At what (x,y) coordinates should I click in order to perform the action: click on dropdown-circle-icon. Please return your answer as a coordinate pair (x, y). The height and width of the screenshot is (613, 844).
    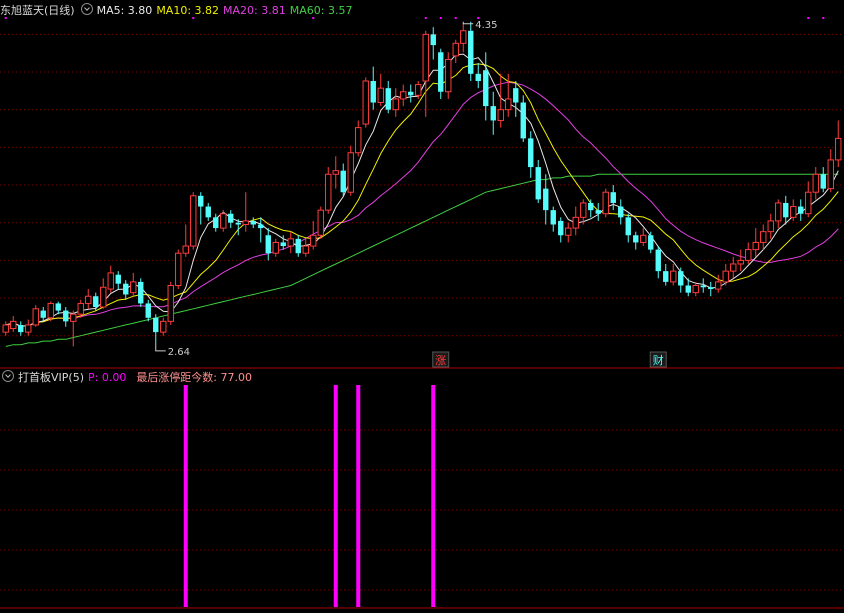
    Looking at the image, I should click on (86, 9).